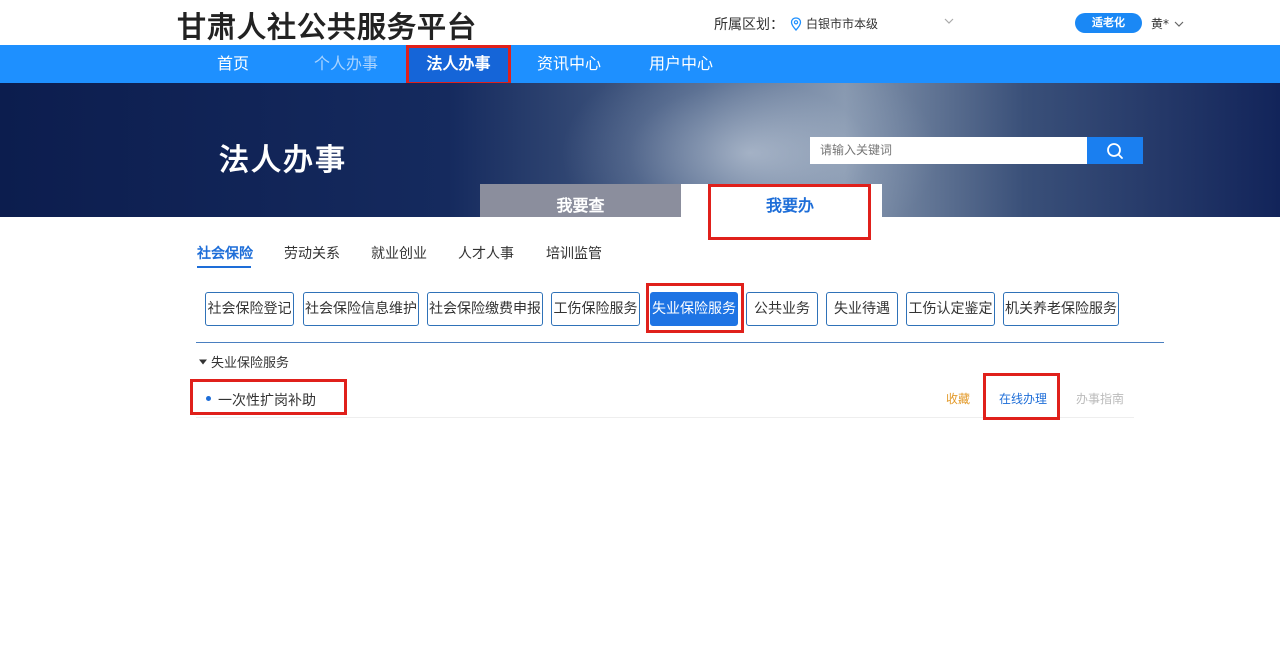  What do you see at coordinates (312, 253) in the screenshot?
I see `tab-labor-relations: 劳动关系` at bounding box center [312, 253].